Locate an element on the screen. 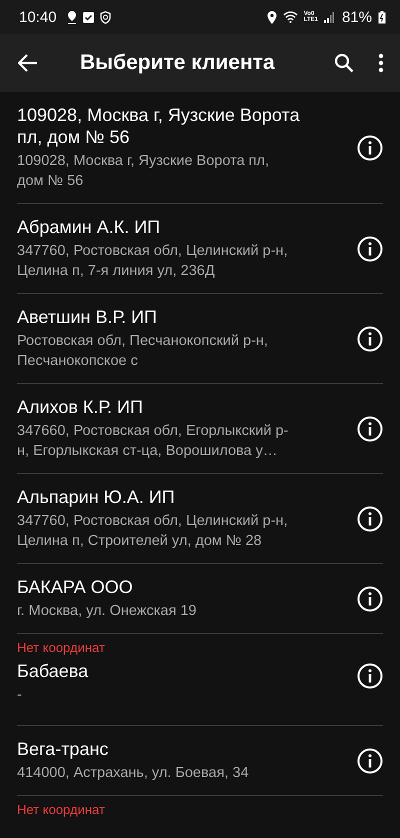 This screenshot has width=400, height=838. client-address: 414000, Астрахань, ул. Боевая, 34 is located at coordinates (133, 773).